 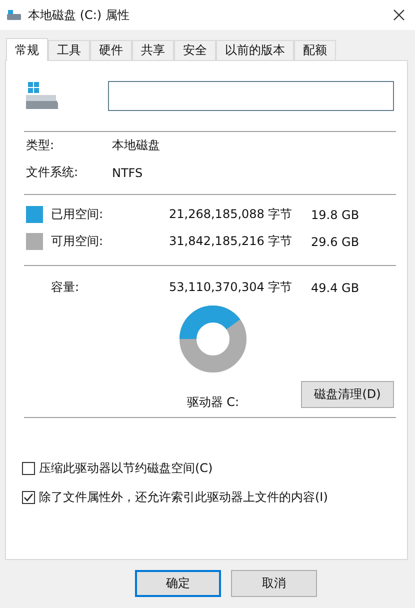 I want to click on space-size: 19.8 GB, so click(x=335, y=215).